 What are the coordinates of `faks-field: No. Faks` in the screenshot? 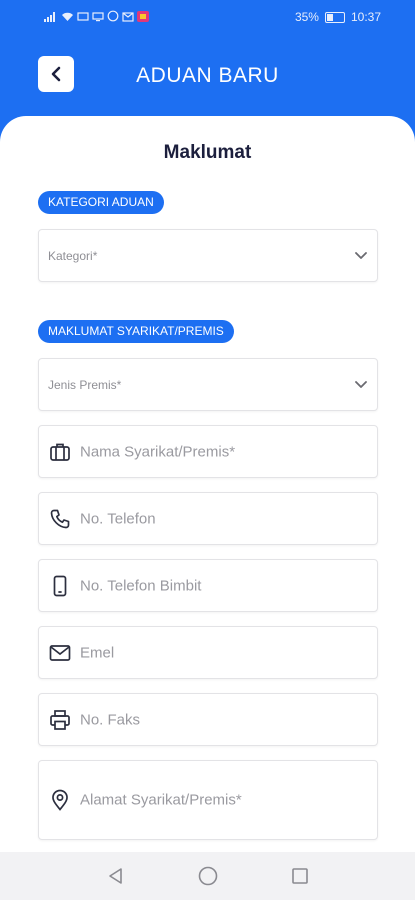 It's located at (208, 719).